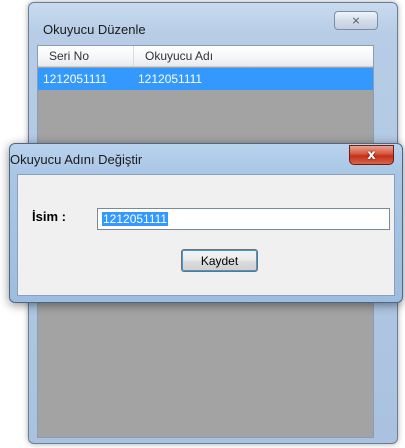 The image size is (405, 448). I want to click on list-row: 1212051111 1212051111, so click(205, 79).